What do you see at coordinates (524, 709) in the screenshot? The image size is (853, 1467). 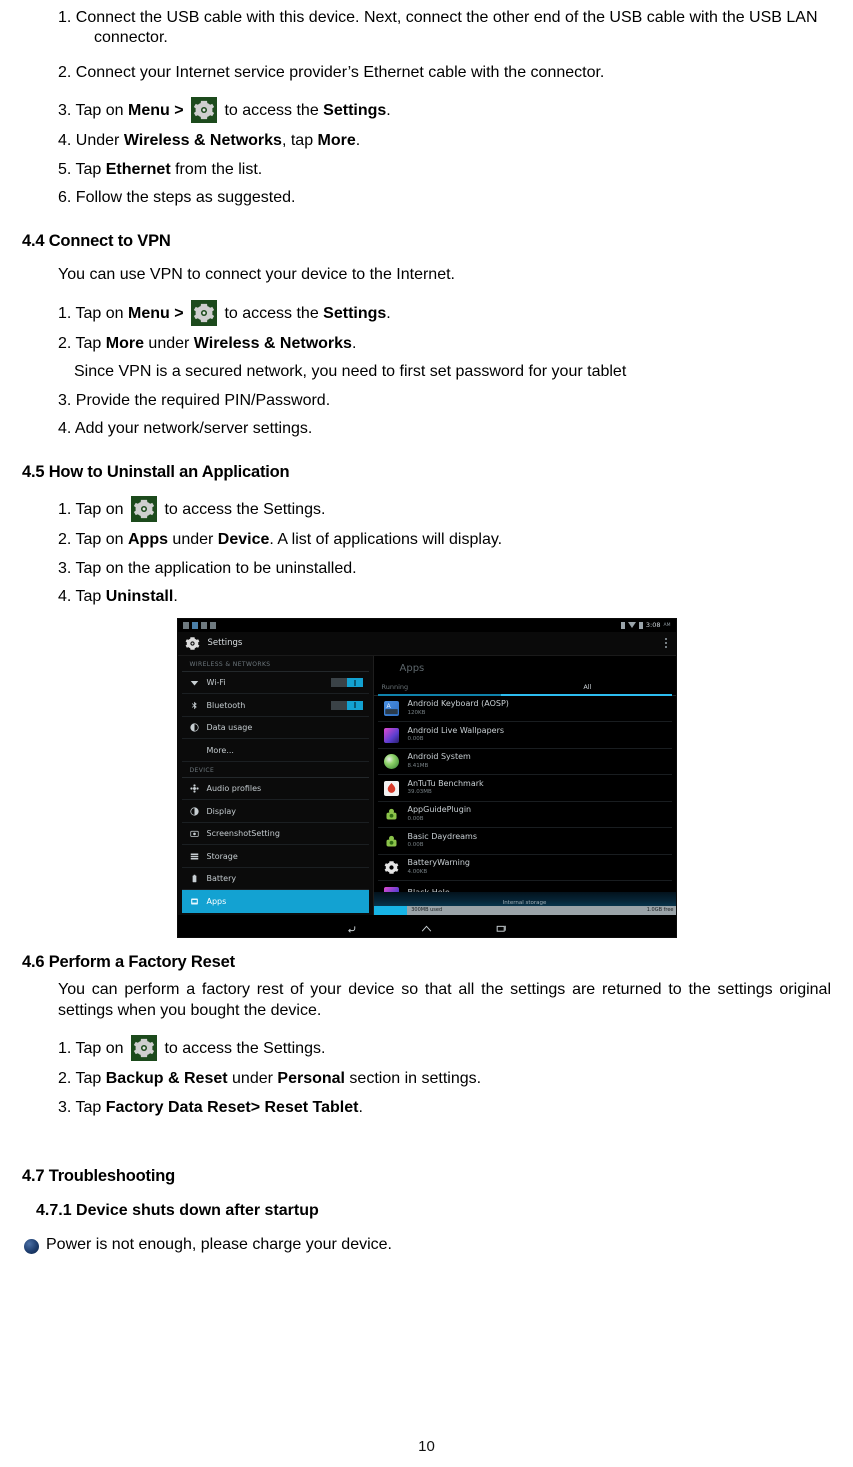 I see `list-item: A Android Keyboard (AOSP) 120KB` at bounding box center [524, 709].